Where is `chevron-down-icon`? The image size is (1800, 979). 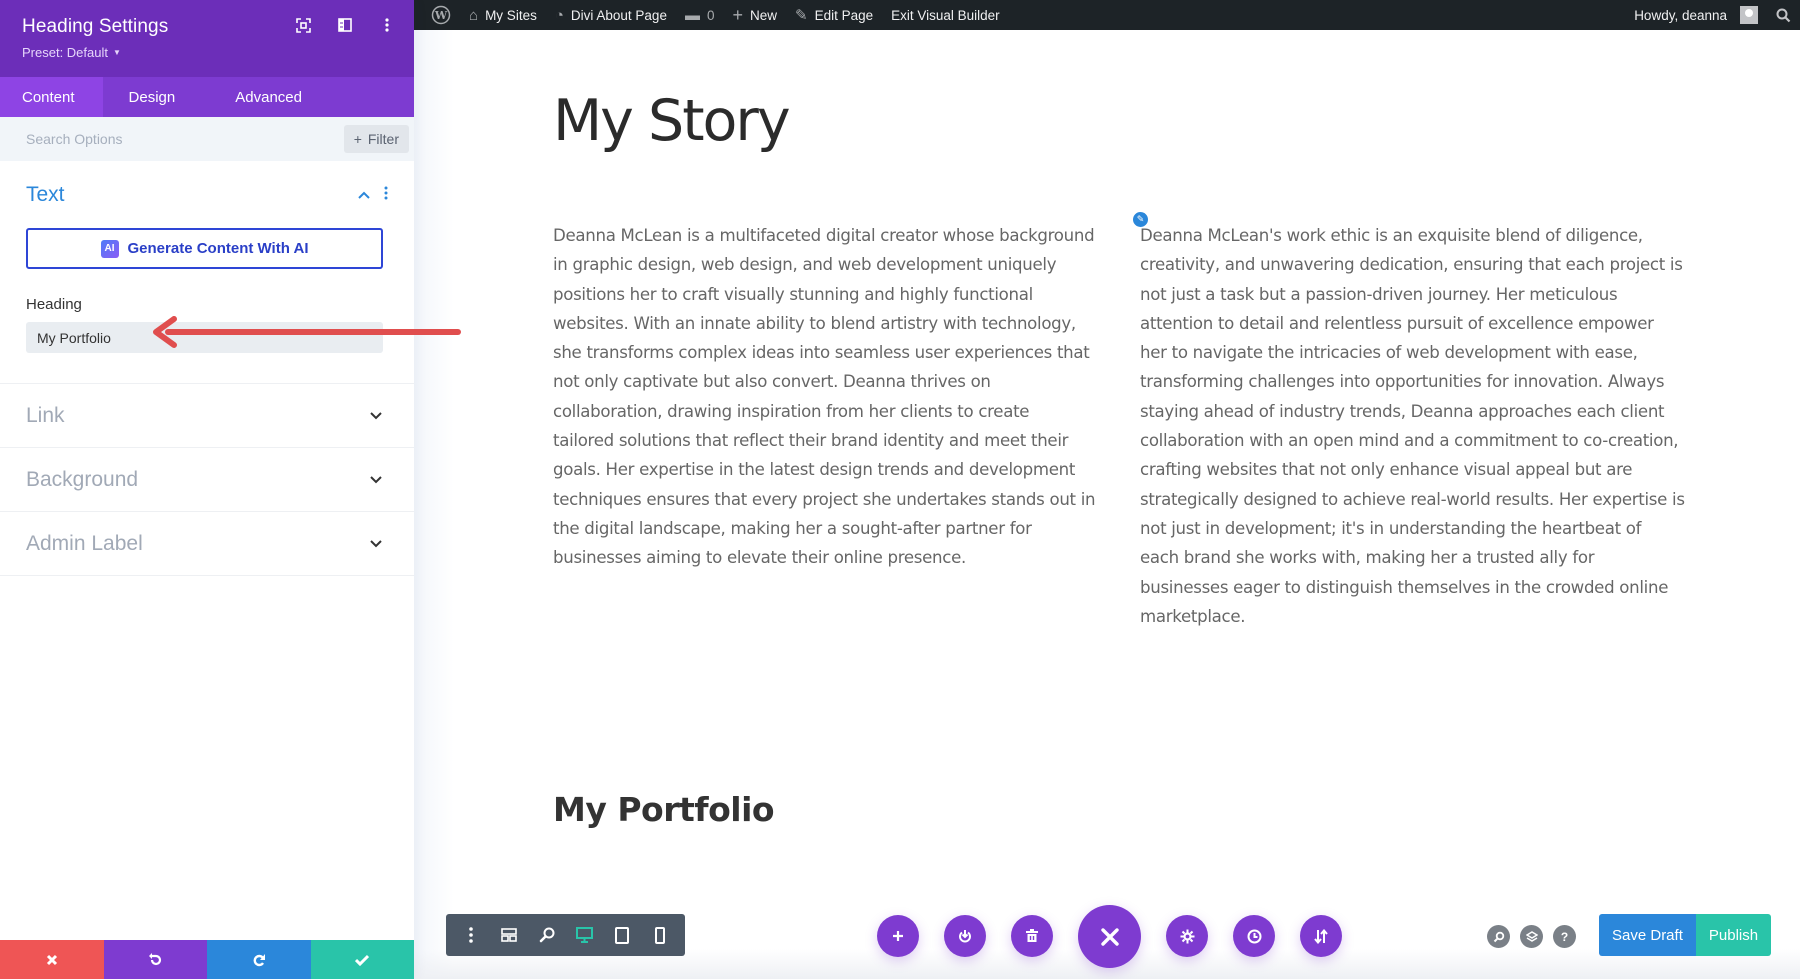 chevron-down-icon is located at coordinates (376, 544).